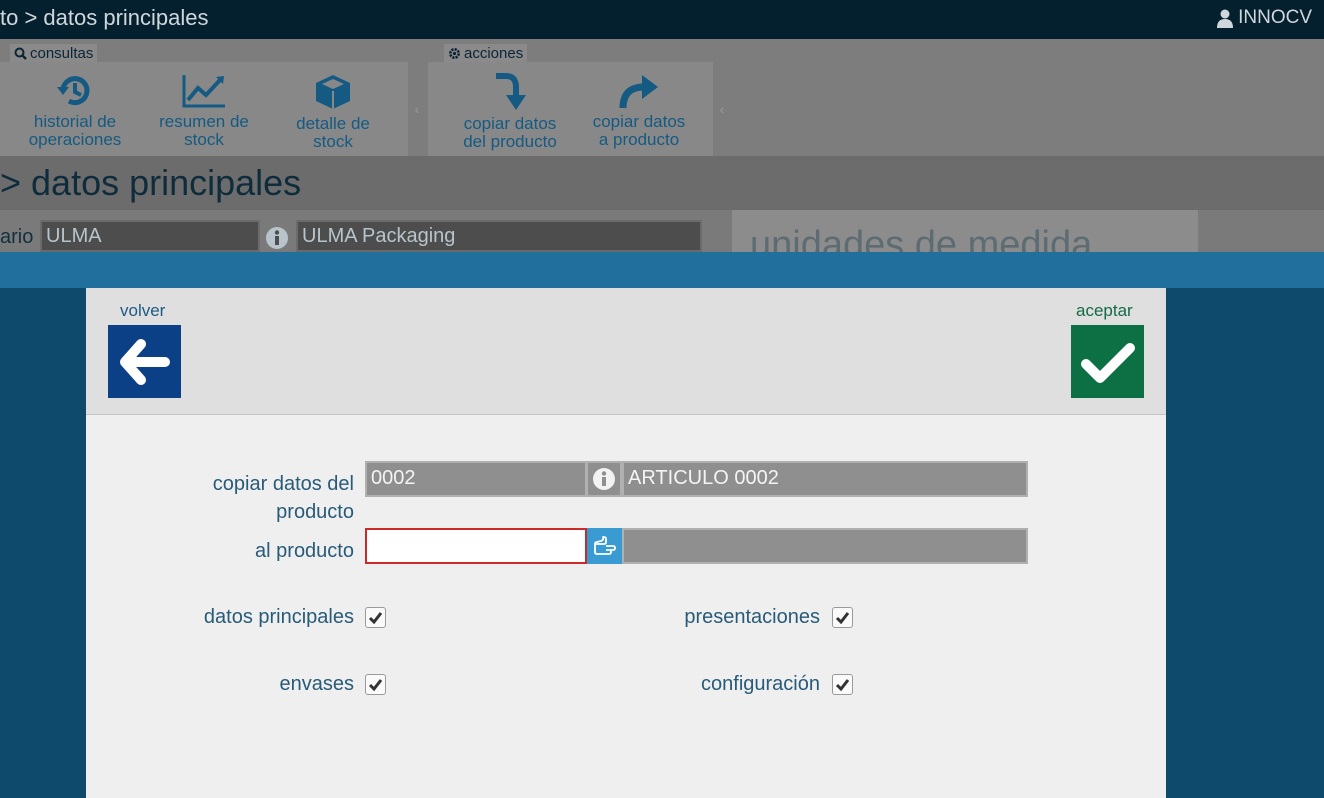  Describe the element at coordinates (510, 112) in the screenshot. I see `copiar-datos-del-producto-button: copiar datos del producto` at that location.